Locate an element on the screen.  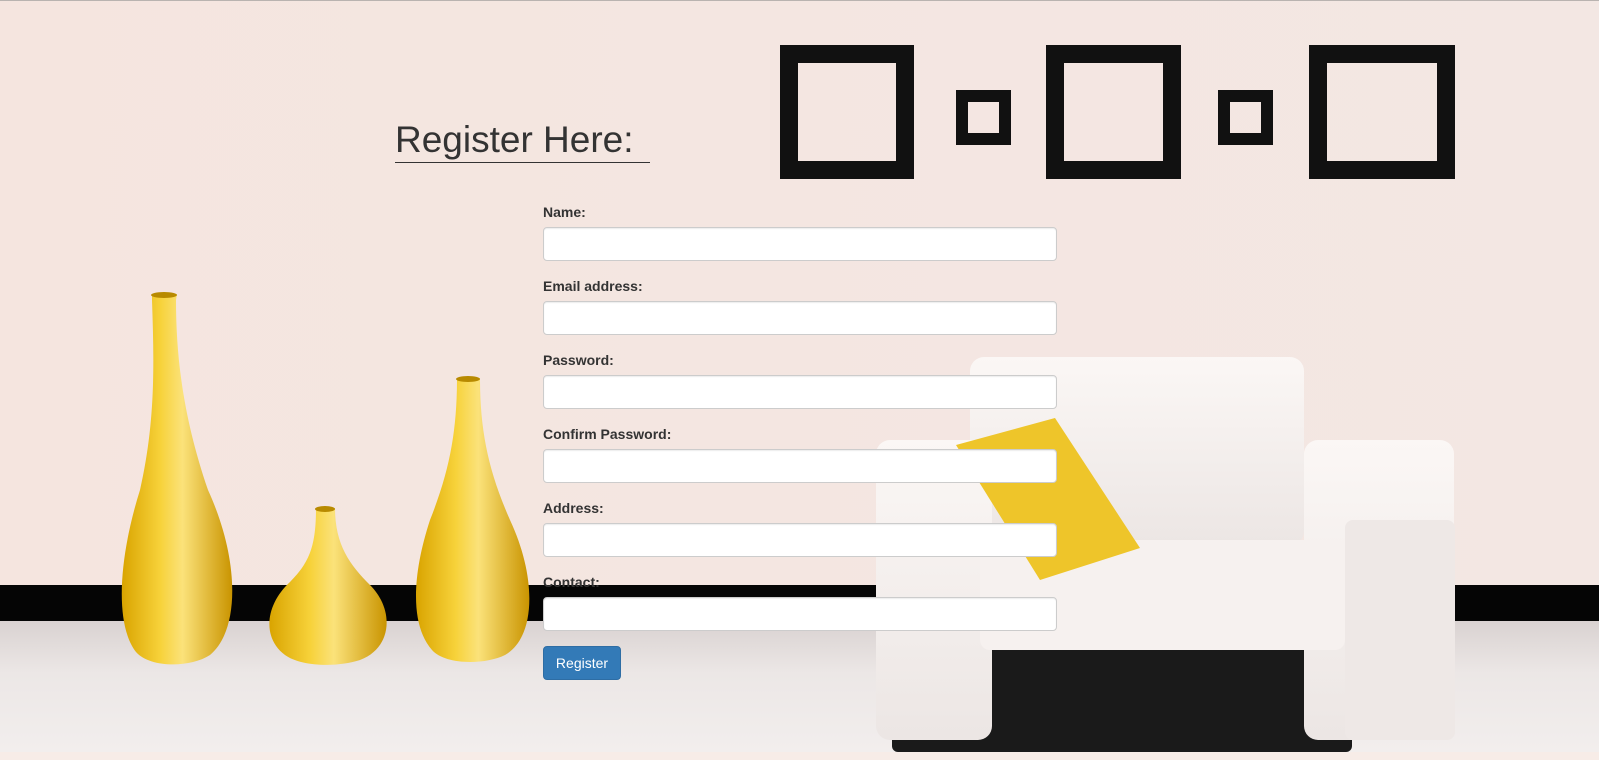
page-title: Register Here: is located at coordinates (522, 140).